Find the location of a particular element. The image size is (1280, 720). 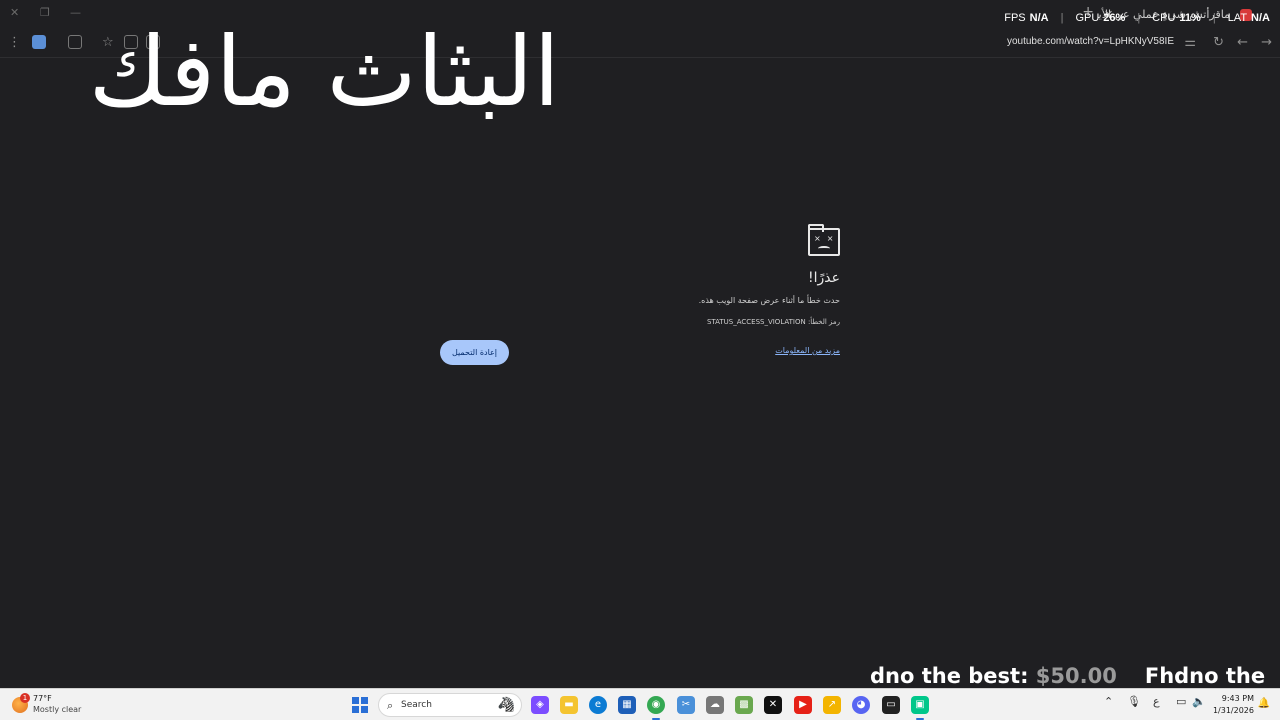

reload-icon: ↻ is located at coordinates (1218, 43).